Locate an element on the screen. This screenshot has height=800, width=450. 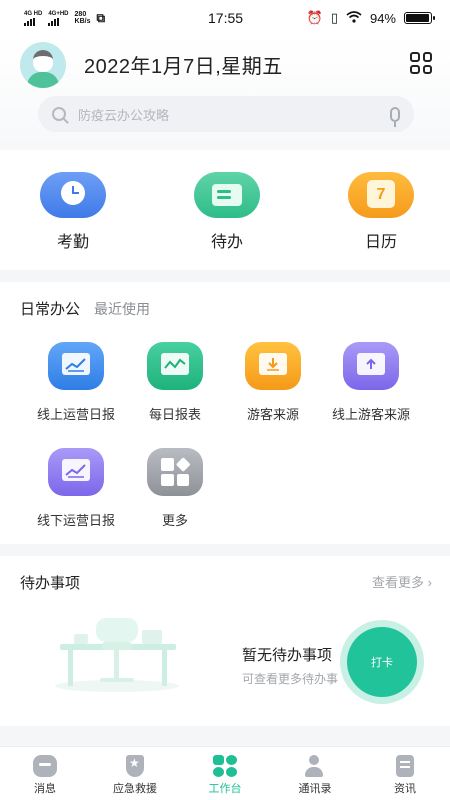
battery-percent: 94% is located at coordinates (382, 18).